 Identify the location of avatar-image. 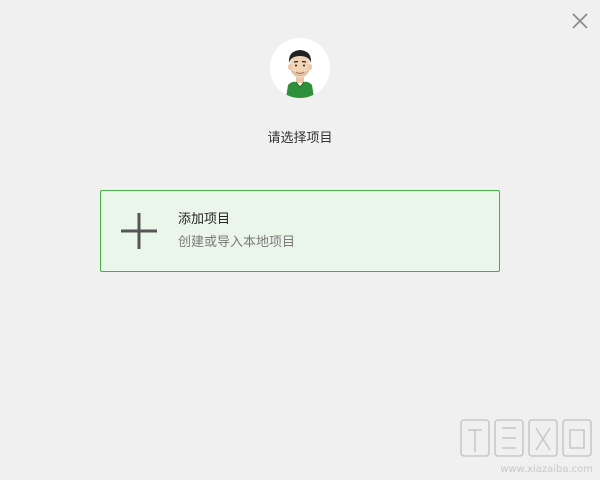
(300, 68).